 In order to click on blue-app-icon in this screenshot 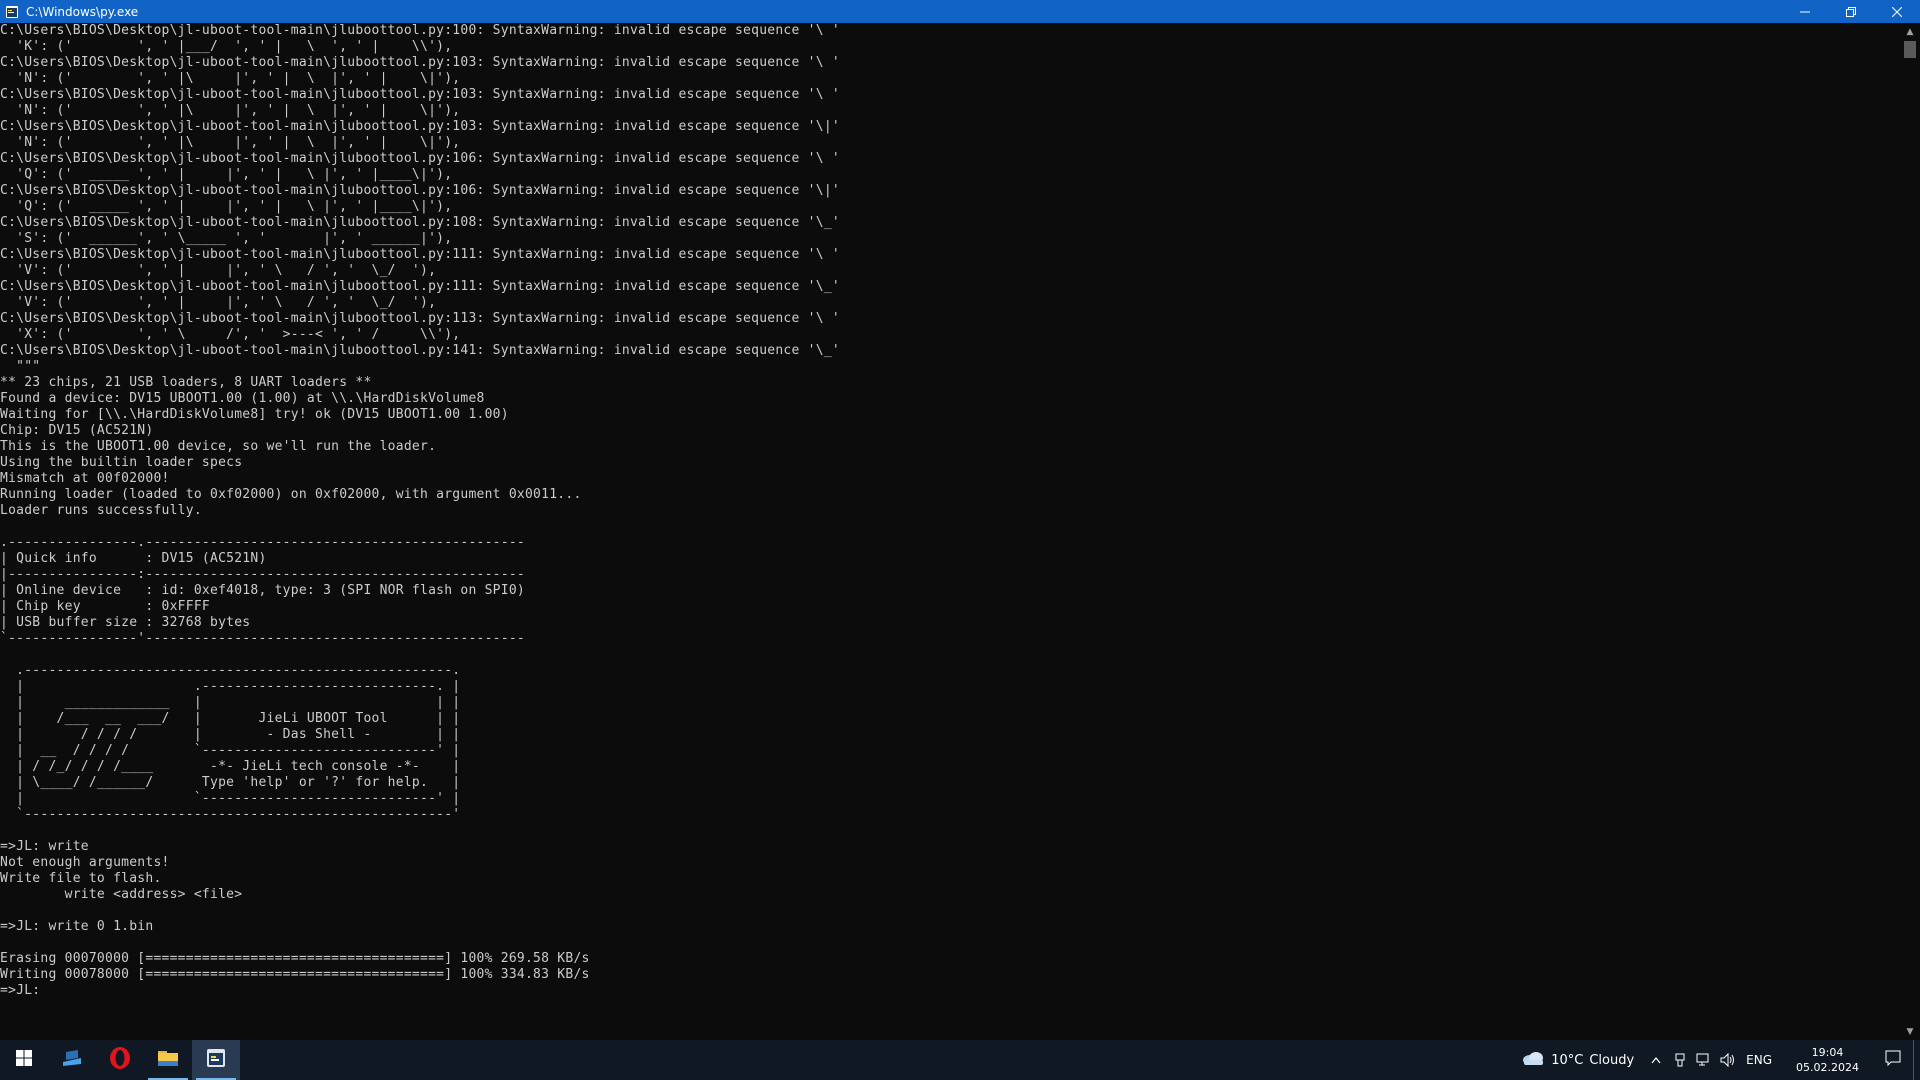, I will do `click(72, 1060)`.